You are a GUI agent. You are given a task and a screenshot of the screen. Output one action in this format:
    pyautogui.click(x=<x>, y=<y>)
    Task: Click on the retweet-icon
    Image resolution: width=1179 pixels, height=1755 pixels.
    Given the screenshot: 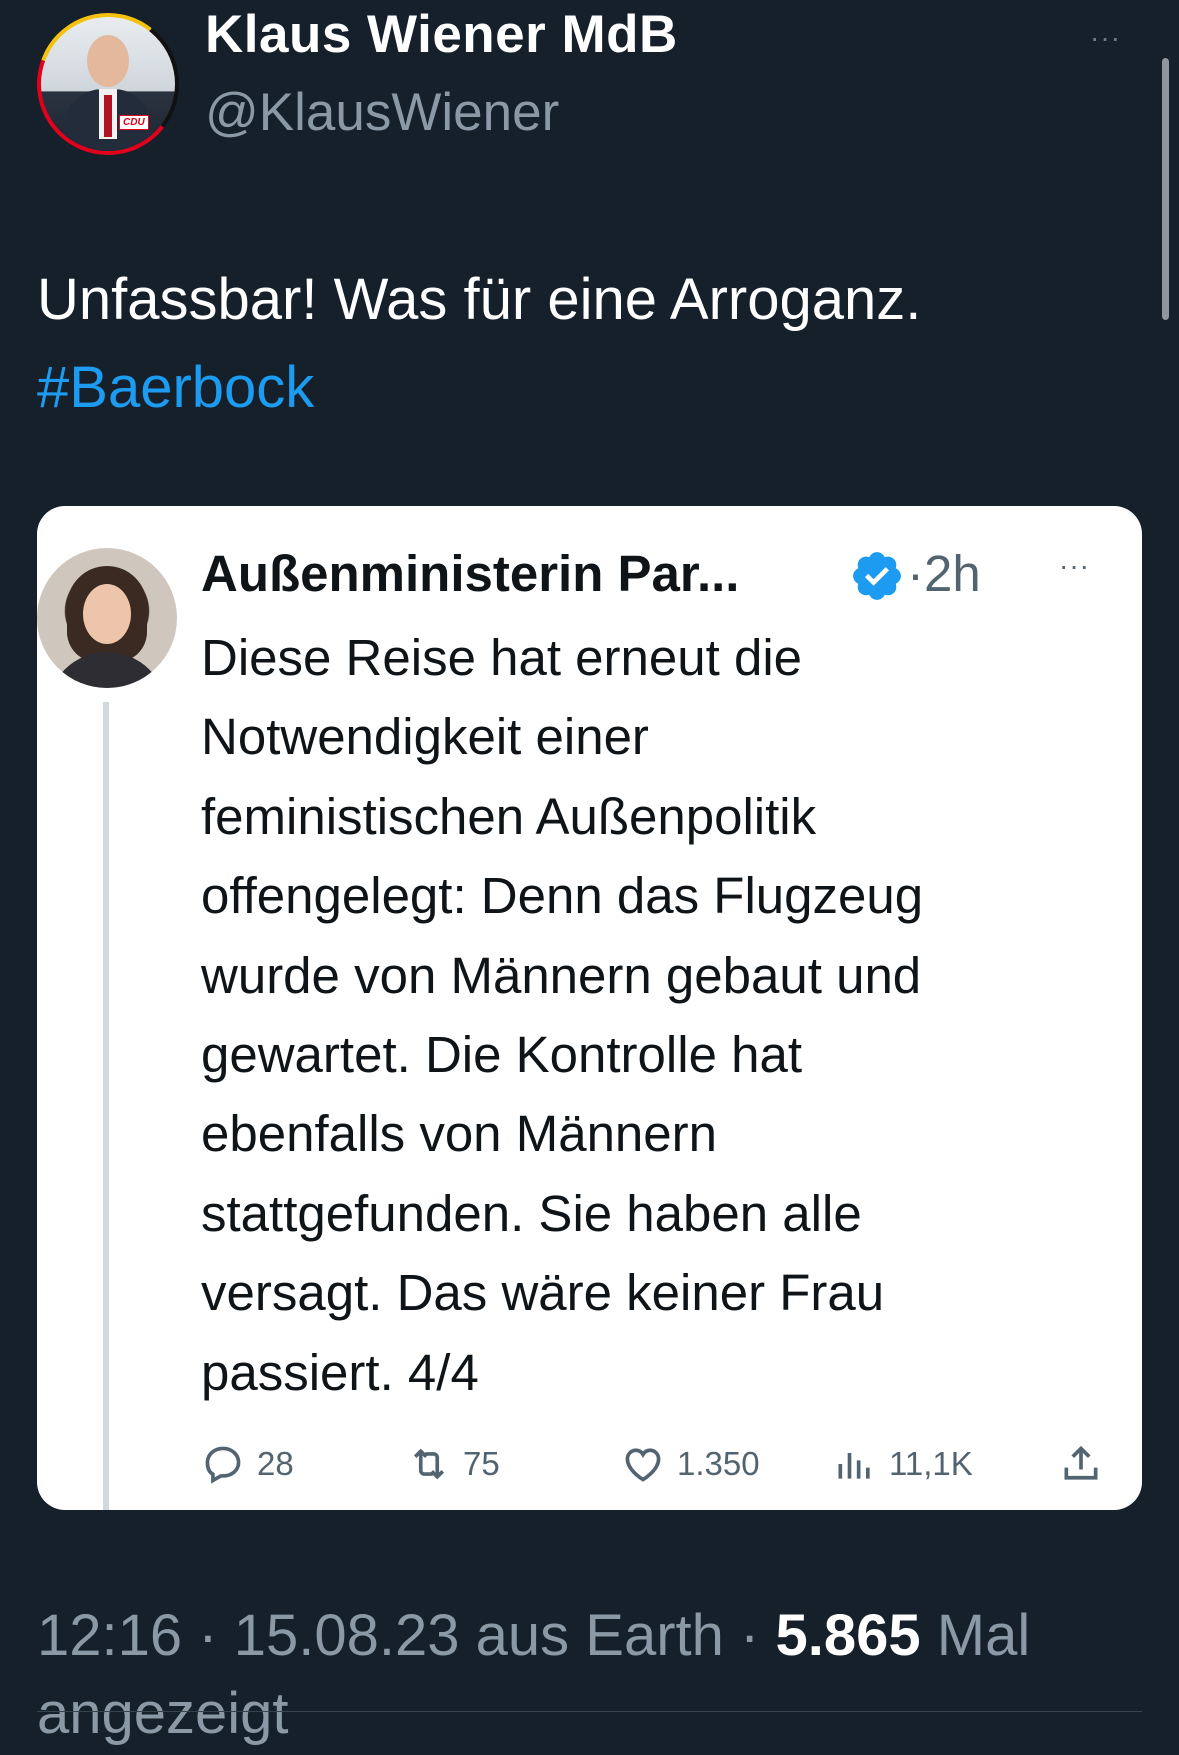 What is the action you would take?
    pyautogui.click(x=429, y=1464)
    